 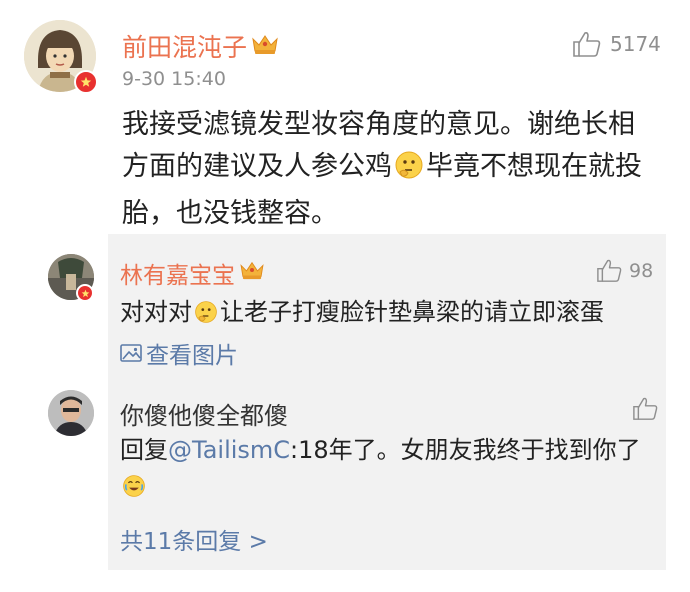 I want to click on crying-laughing-emoji-icon, so click(x=134, y=490).